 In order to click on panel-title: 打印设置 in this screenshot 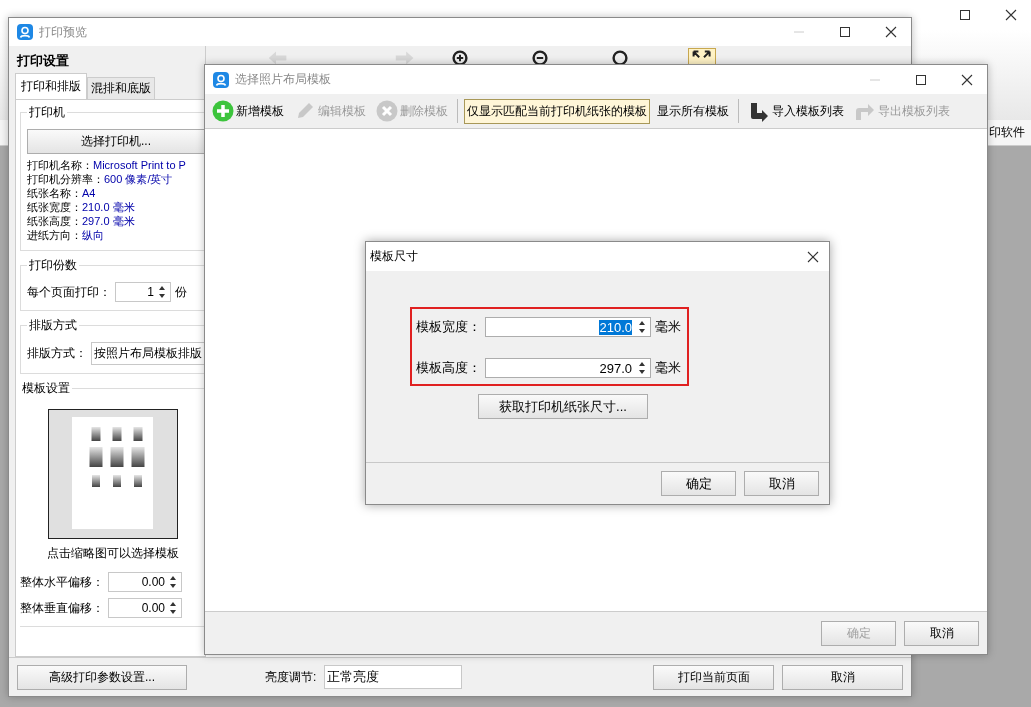, I will do `click(42, 61)`.